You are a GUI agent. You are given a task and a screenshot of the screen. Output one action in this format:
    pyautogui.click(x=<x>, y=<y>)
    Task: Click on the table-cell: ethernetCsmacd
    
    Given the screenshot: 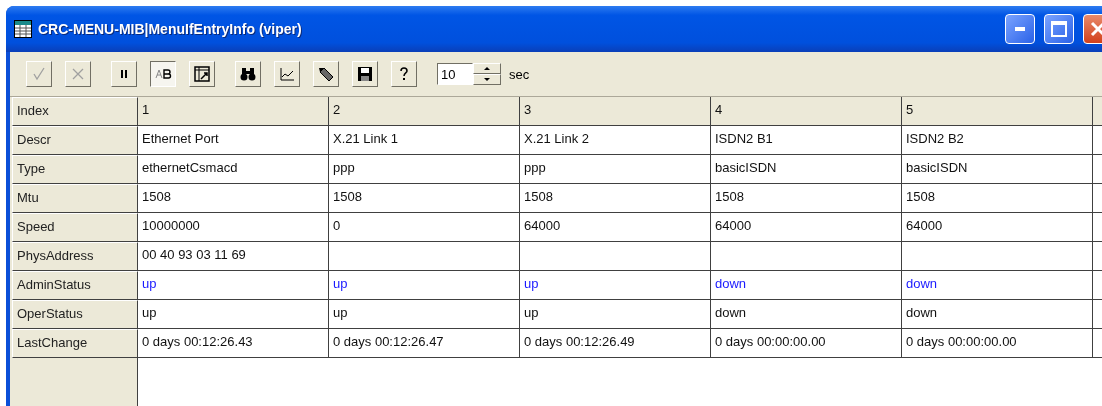 What is the action you would take?
    pyautogui.click(x=233, y=169)
    